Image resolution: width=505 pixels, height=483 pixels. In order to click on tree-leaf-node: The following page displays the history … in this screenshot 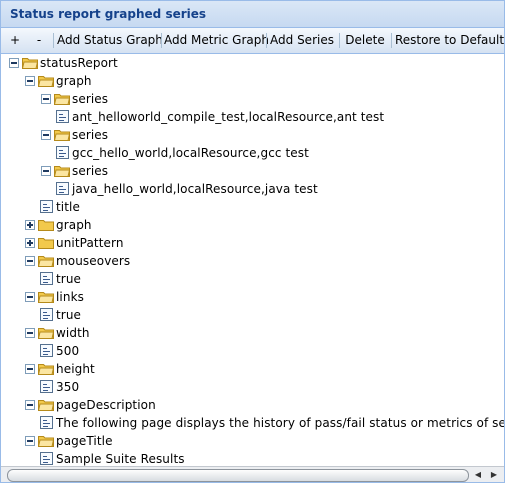, I will do `click(252, 423)`.